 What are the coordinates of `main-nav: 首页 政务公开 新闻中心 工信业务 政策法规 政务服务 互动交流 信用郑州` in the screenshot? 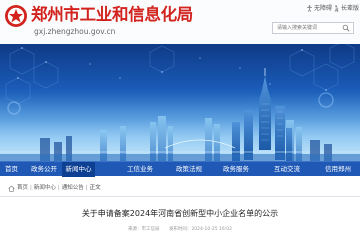 It's located at (180, 169).